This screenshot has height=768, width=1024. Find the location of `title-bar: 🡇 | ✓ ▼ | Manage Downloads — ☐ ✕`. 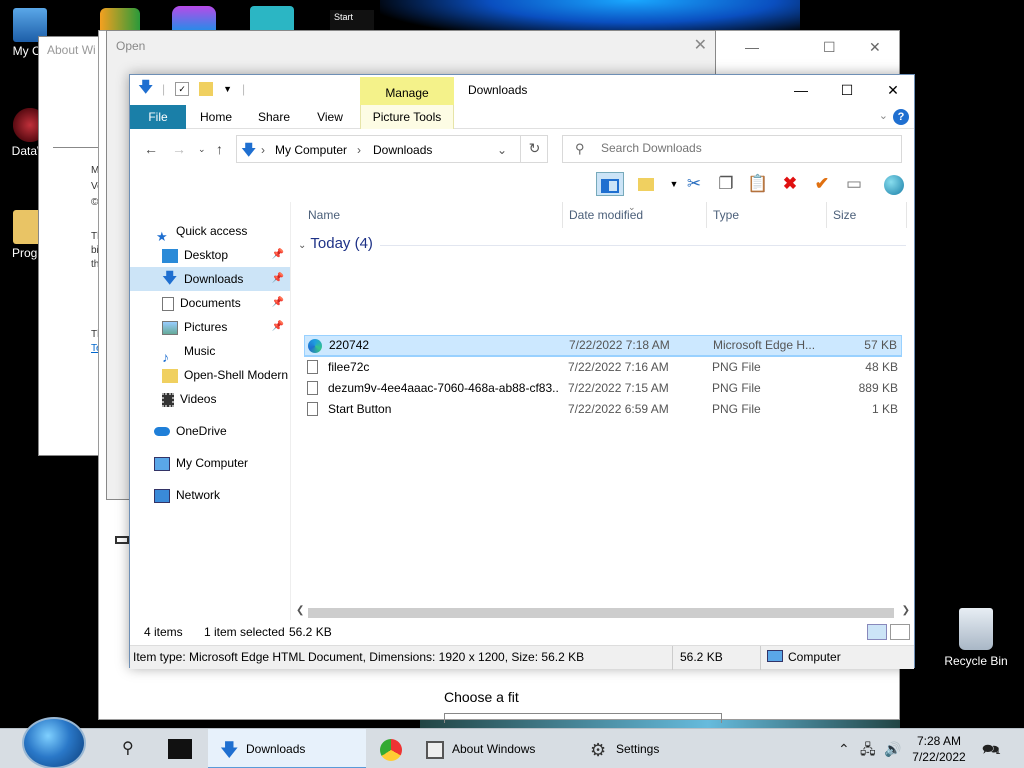

title-bar: 🡇 | ✓ ▼ | Manage Downloads — ☐ ✕ is located at coordinates (522, 90).